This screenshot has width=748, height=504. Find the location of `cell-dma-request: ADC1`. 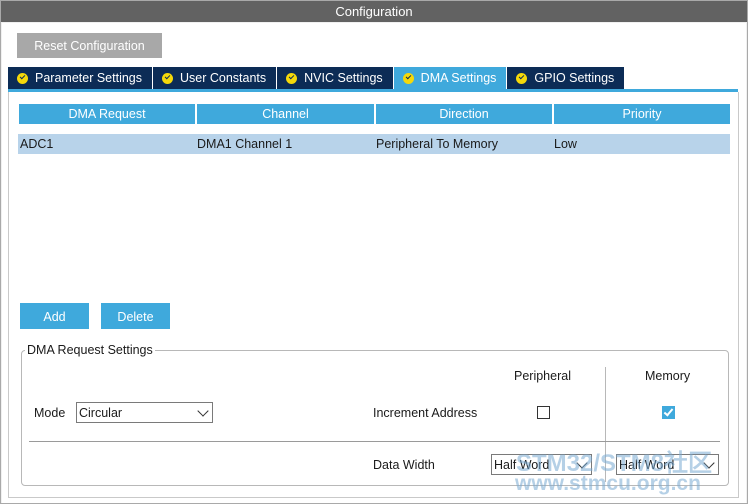

cell-dma-request: ADC1 is located at coordinates (37, 144).